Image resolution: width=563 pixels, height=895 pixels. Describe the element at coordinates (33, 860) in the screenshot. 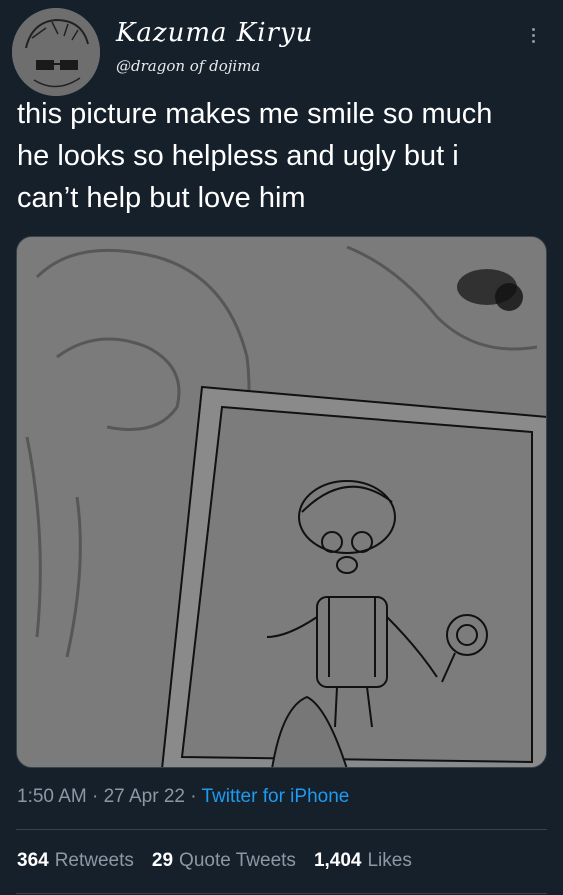

I see `retweets-count: 364` at that location.